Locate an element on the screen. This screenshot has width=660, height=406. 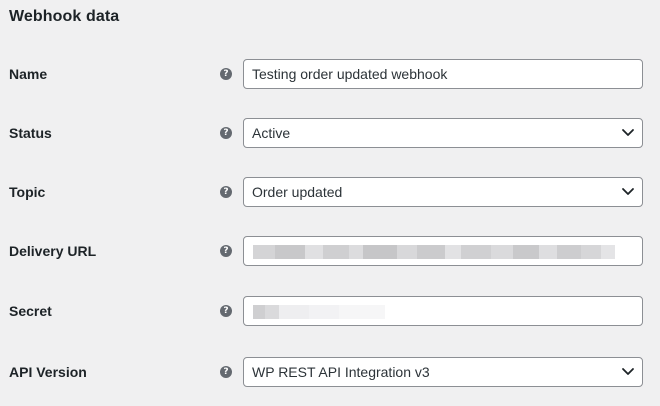
status-label: Status is located at coordinates (30, 133).